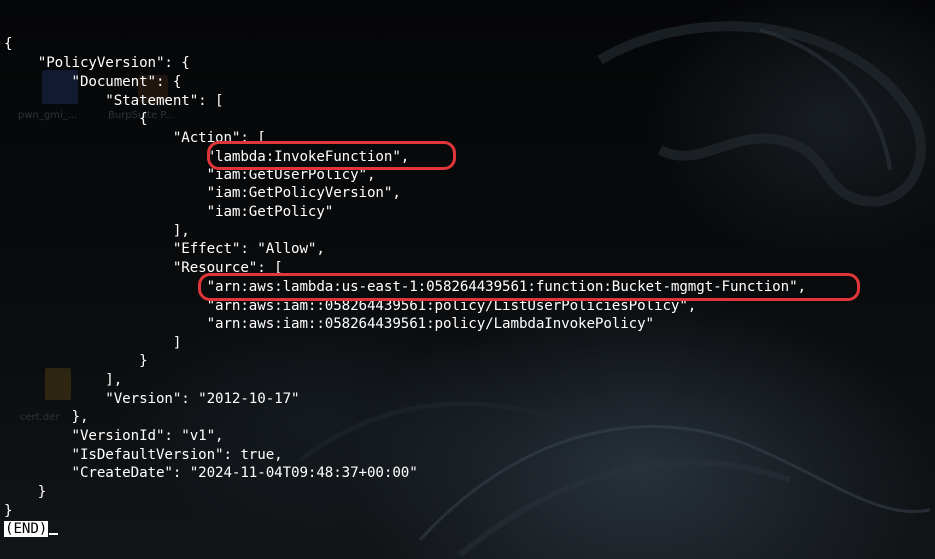 The image size is (935, 559). I want to click on output-line: "PolicyVersion": {, so click(97, 63).